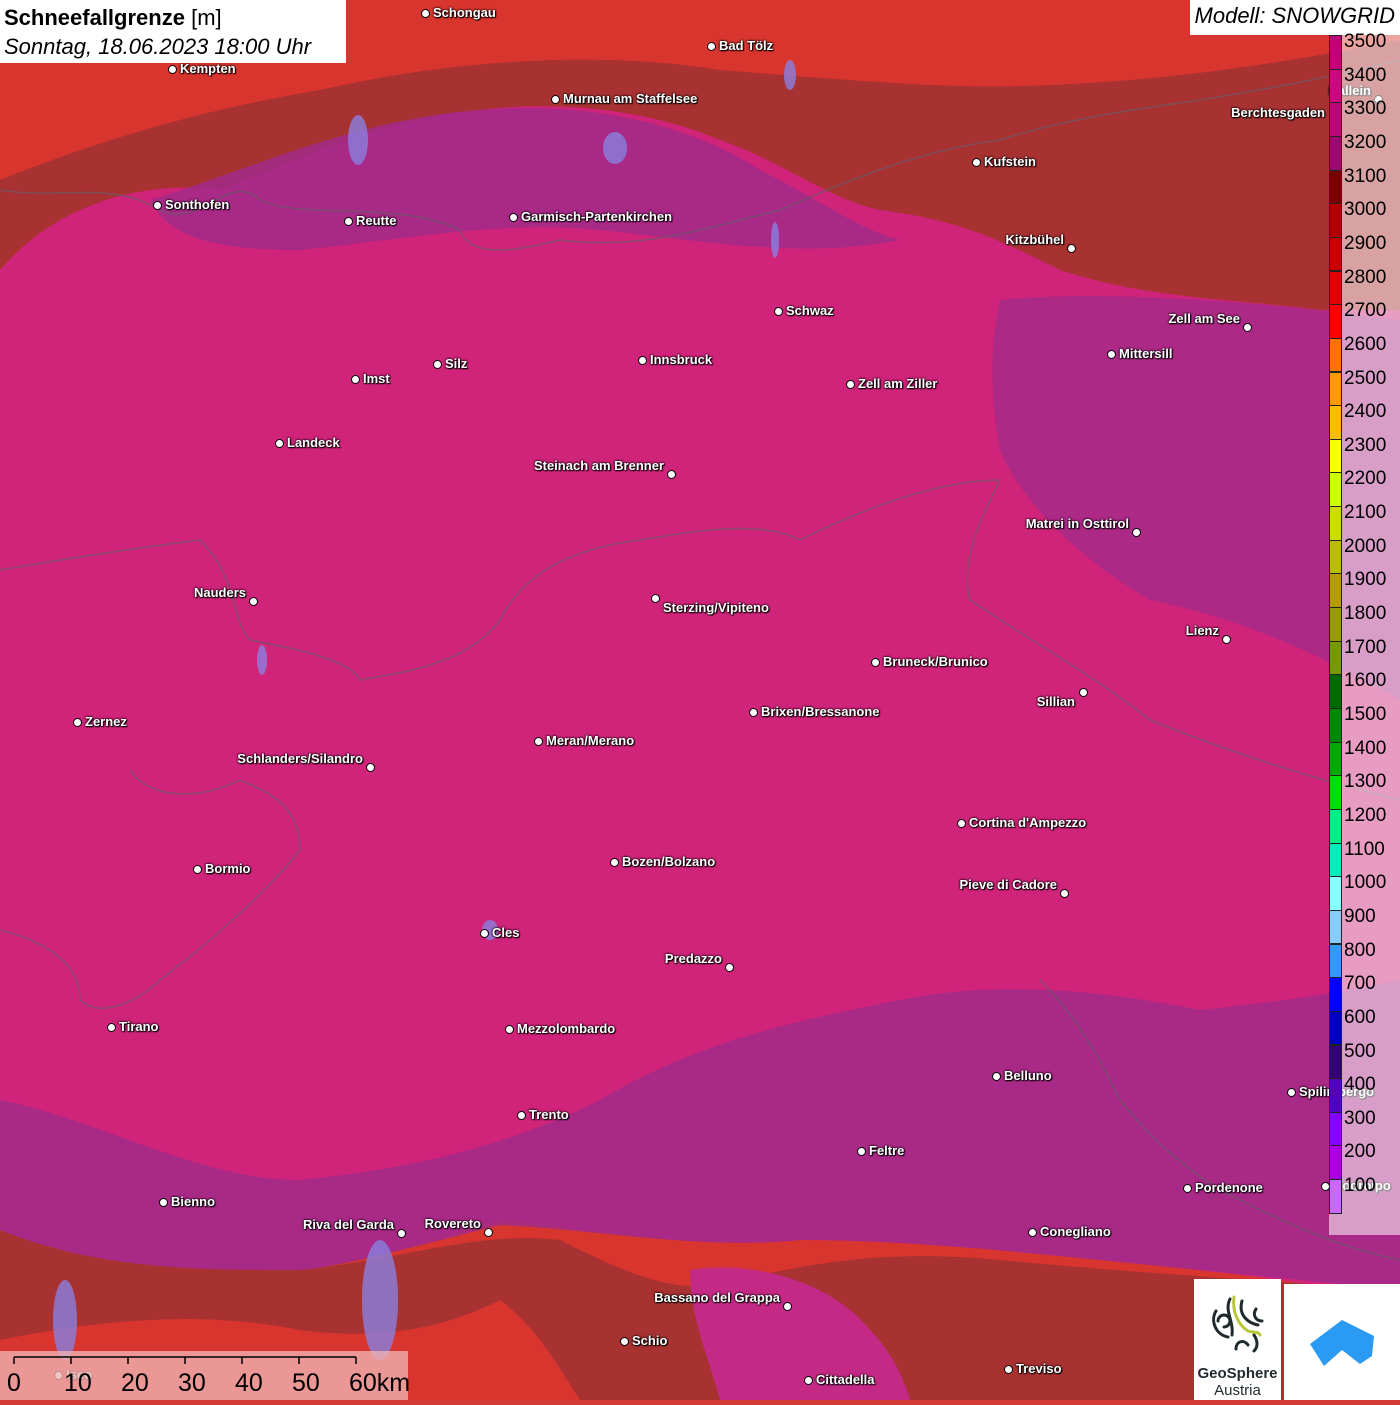 The image size is (1400, 1405). Describe the element at coordinates (1365, 76) in the screenshot. I see `legend-label: 3400` at that location.